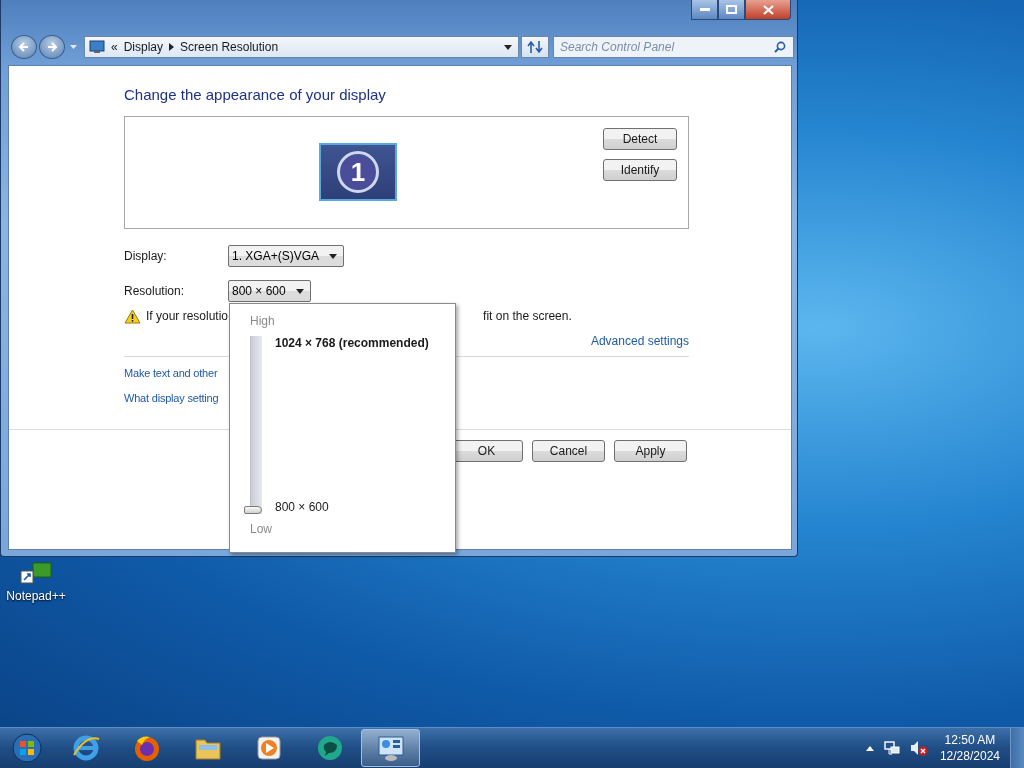 This screenshot has height=768, width=1024. What do you see at coordinates (527, 316) in the screenshot?
I see `warning-text: fit on the screen.` at bounding box center [527, 316].